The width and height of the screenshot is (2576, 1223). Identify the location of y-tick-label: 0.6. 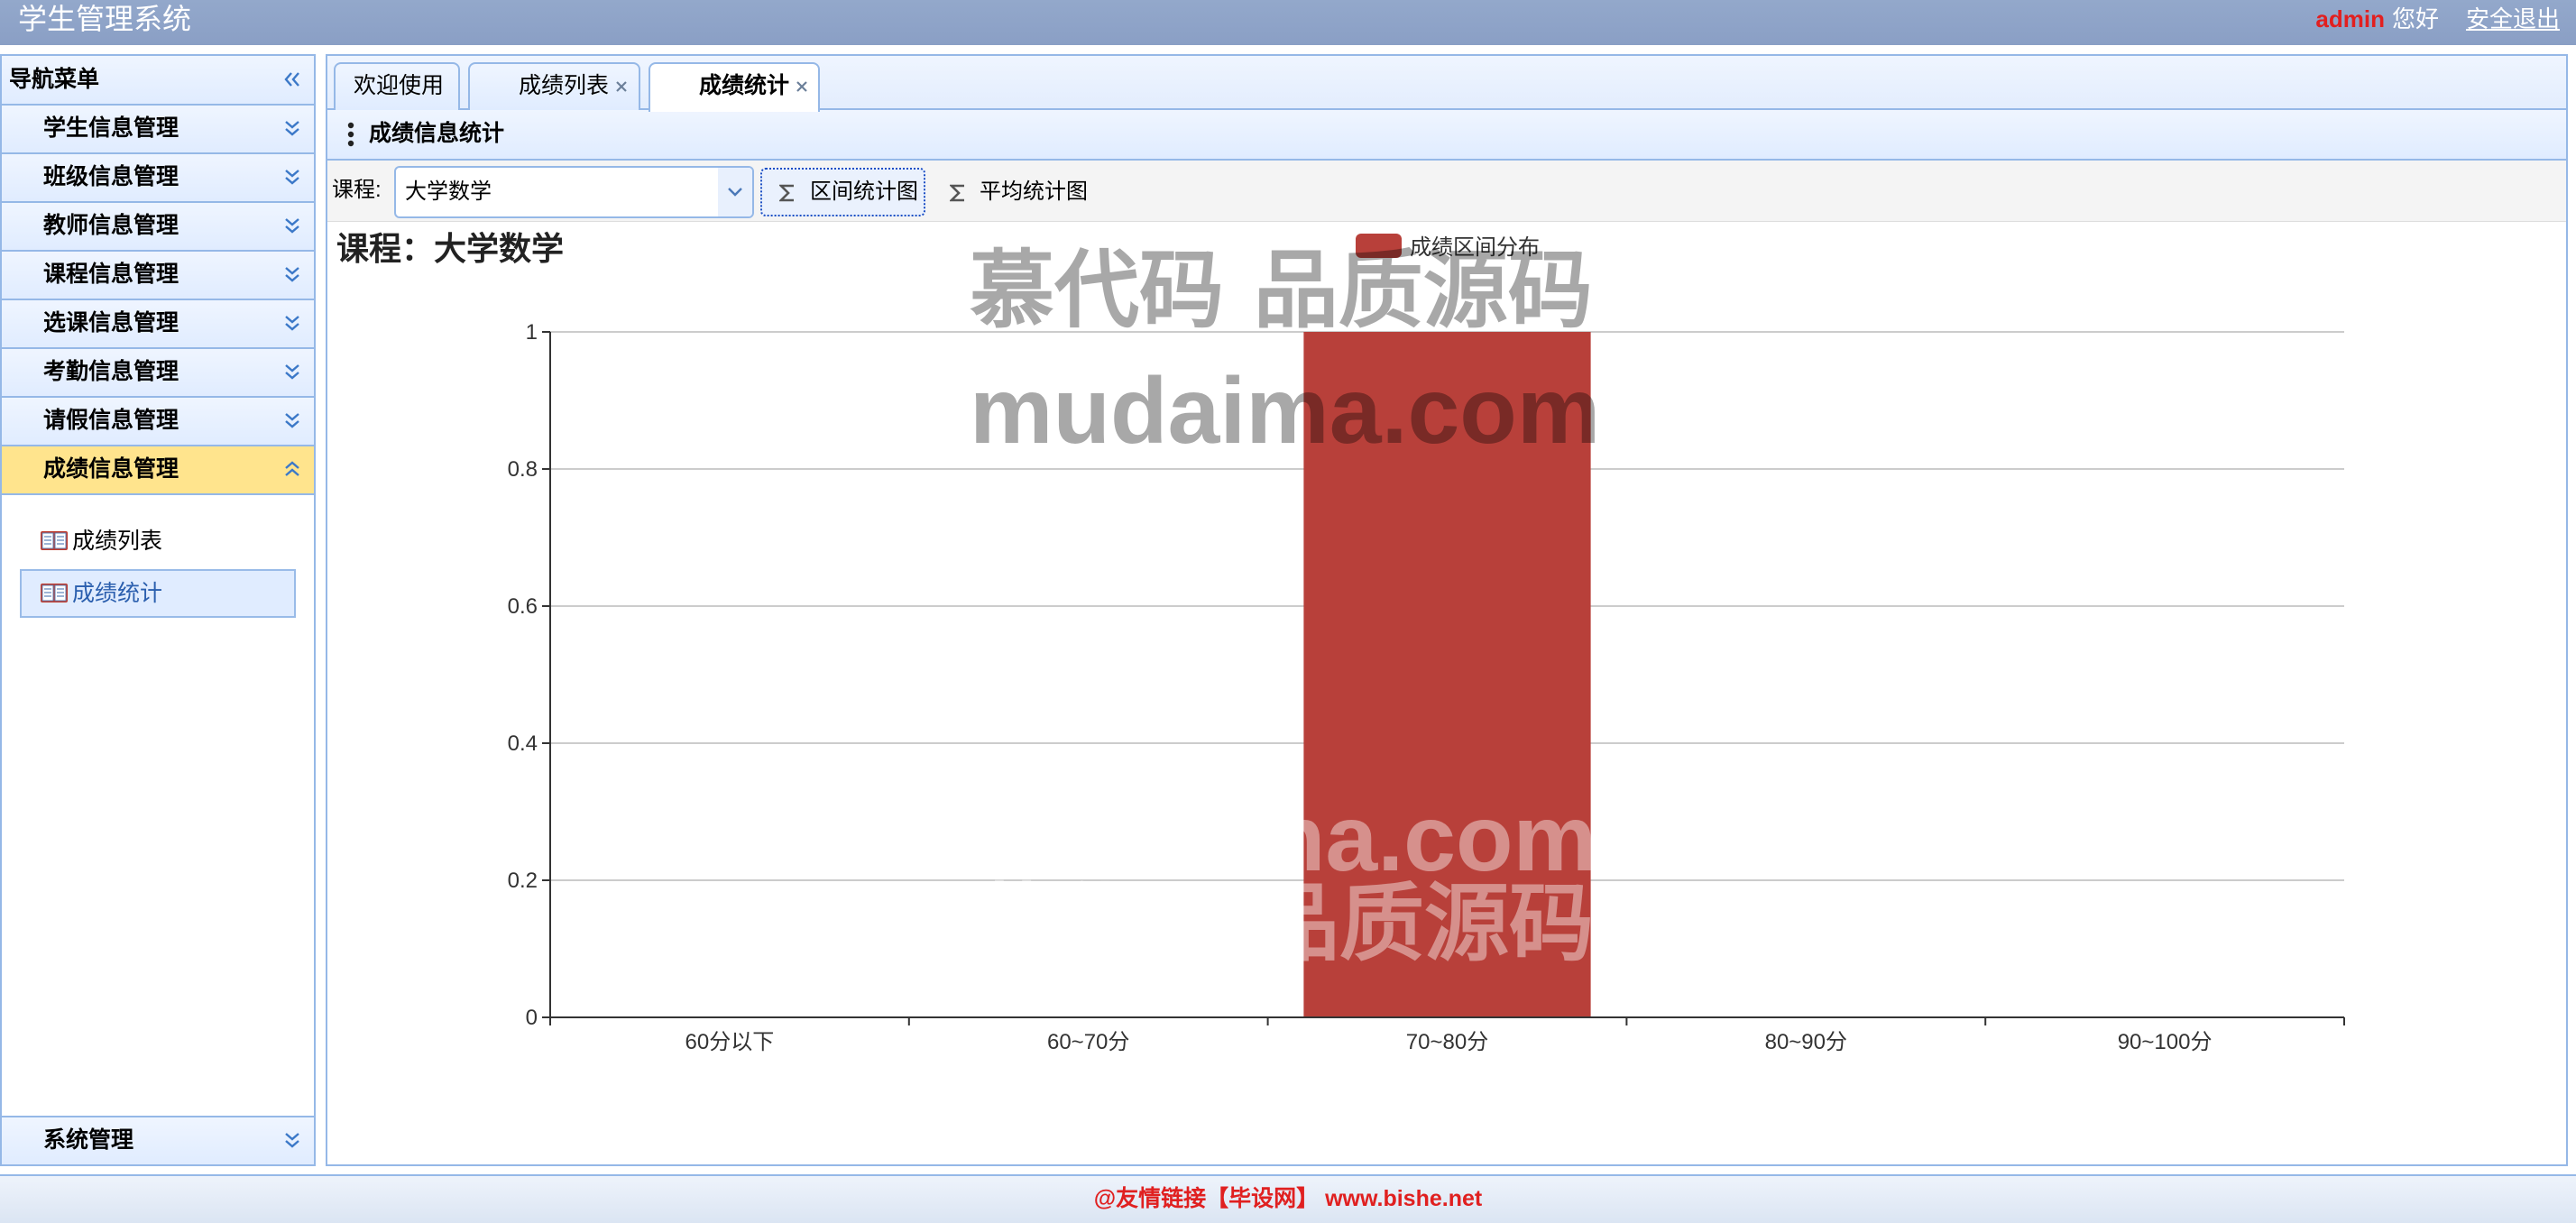
(523, 606).